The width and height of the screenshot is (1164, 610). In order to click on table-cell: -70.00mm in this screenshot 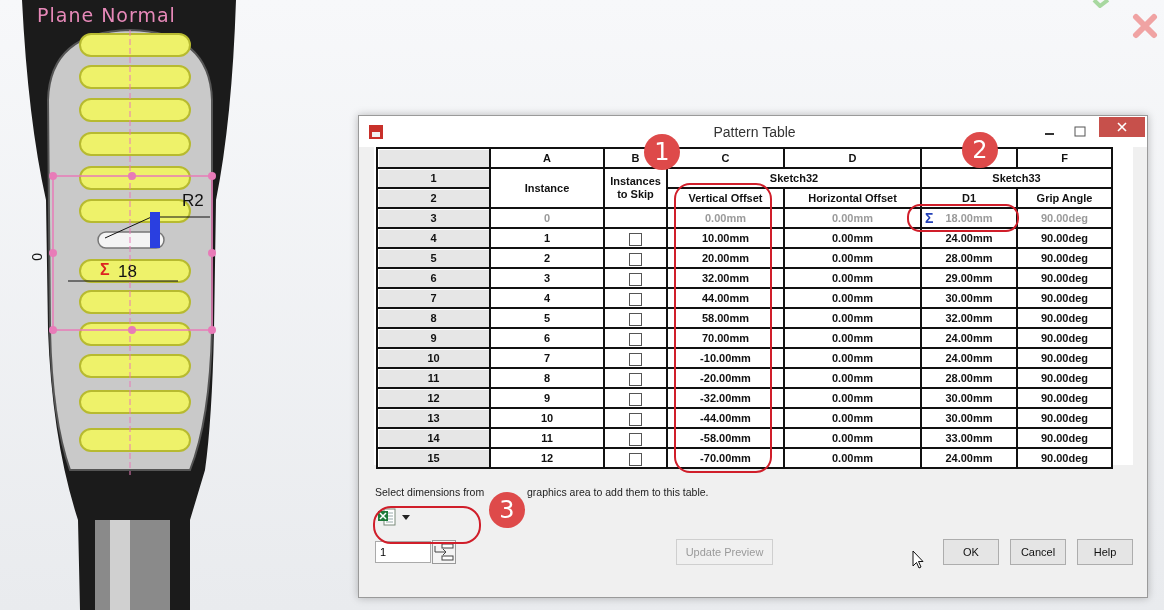, I will do `click(725, 458)`.